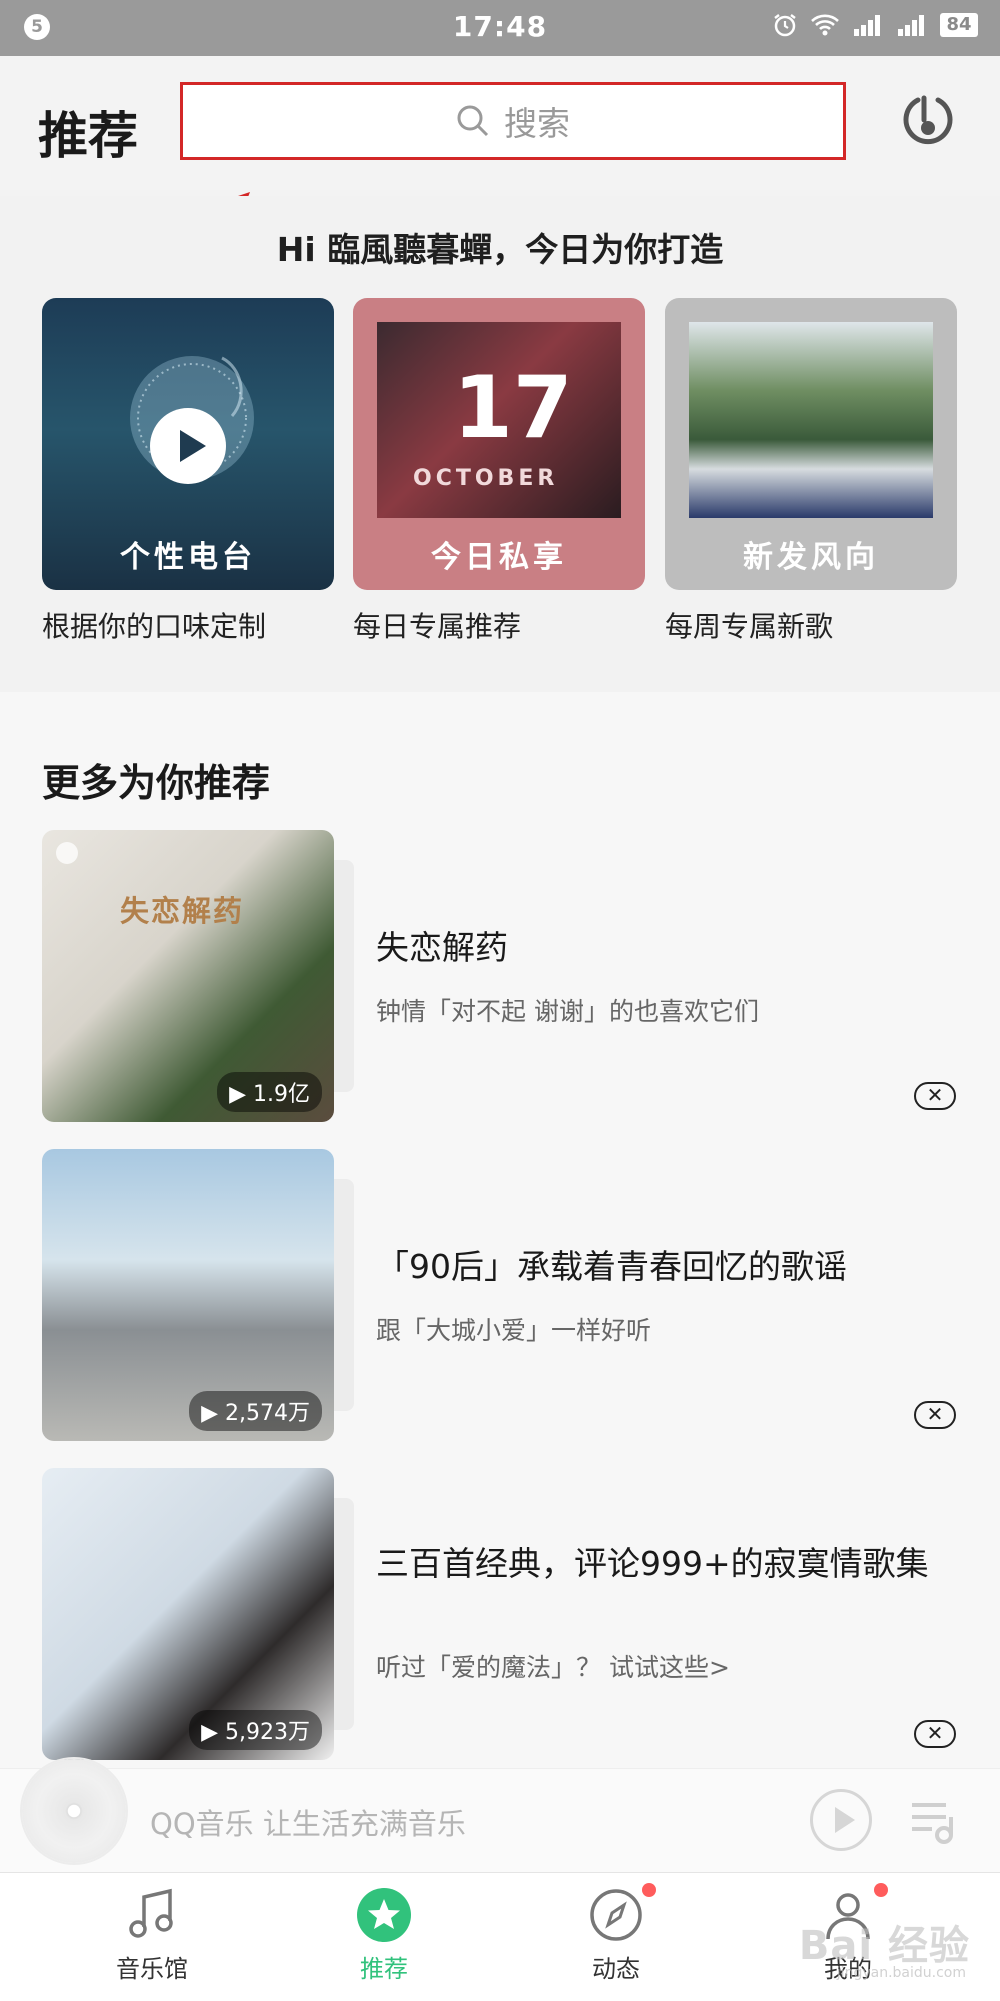 The image size is (1000, 2001). Describe the element at coordinates (652, 1563) in the screenshot. I see `playlist-title: 三百首经典，评论999+的寂寞情歌集` at that location.